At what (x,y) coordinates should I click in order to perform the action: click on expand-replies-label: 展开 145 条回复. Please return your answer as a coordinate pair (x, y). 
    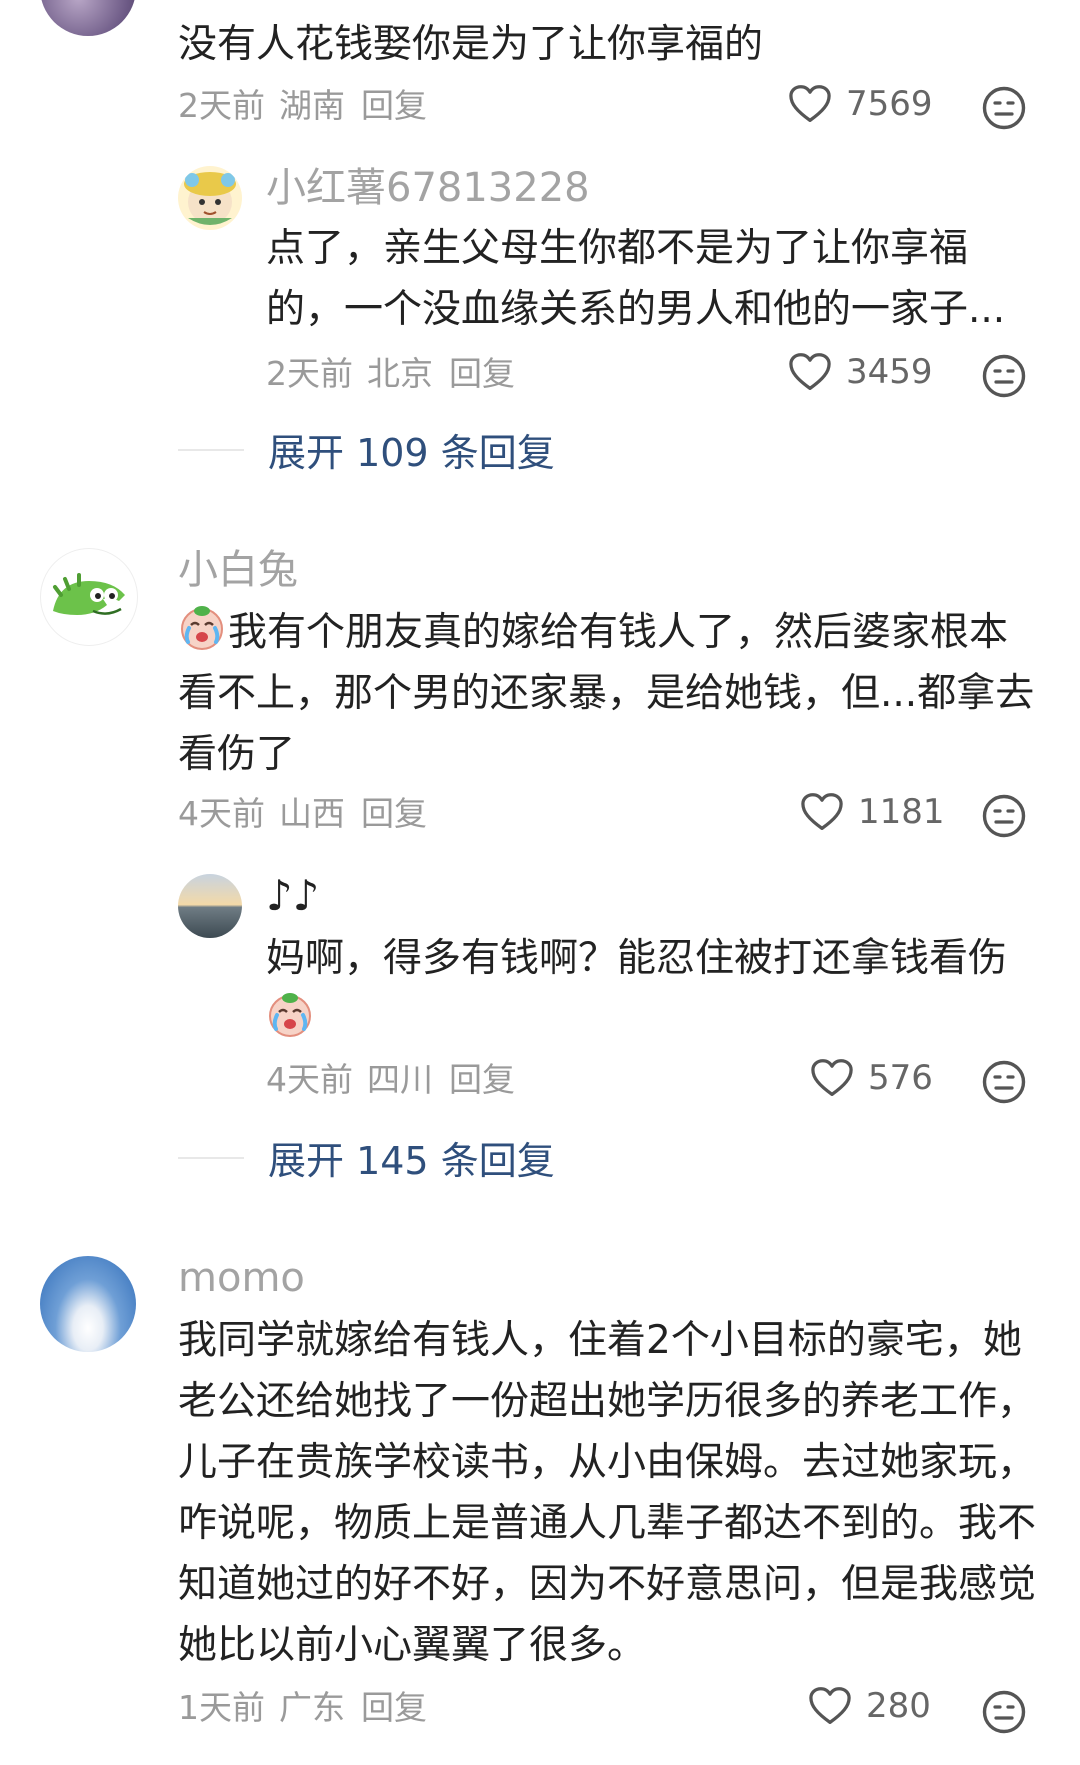
    Looking at the image, I should click on (411, 1161).